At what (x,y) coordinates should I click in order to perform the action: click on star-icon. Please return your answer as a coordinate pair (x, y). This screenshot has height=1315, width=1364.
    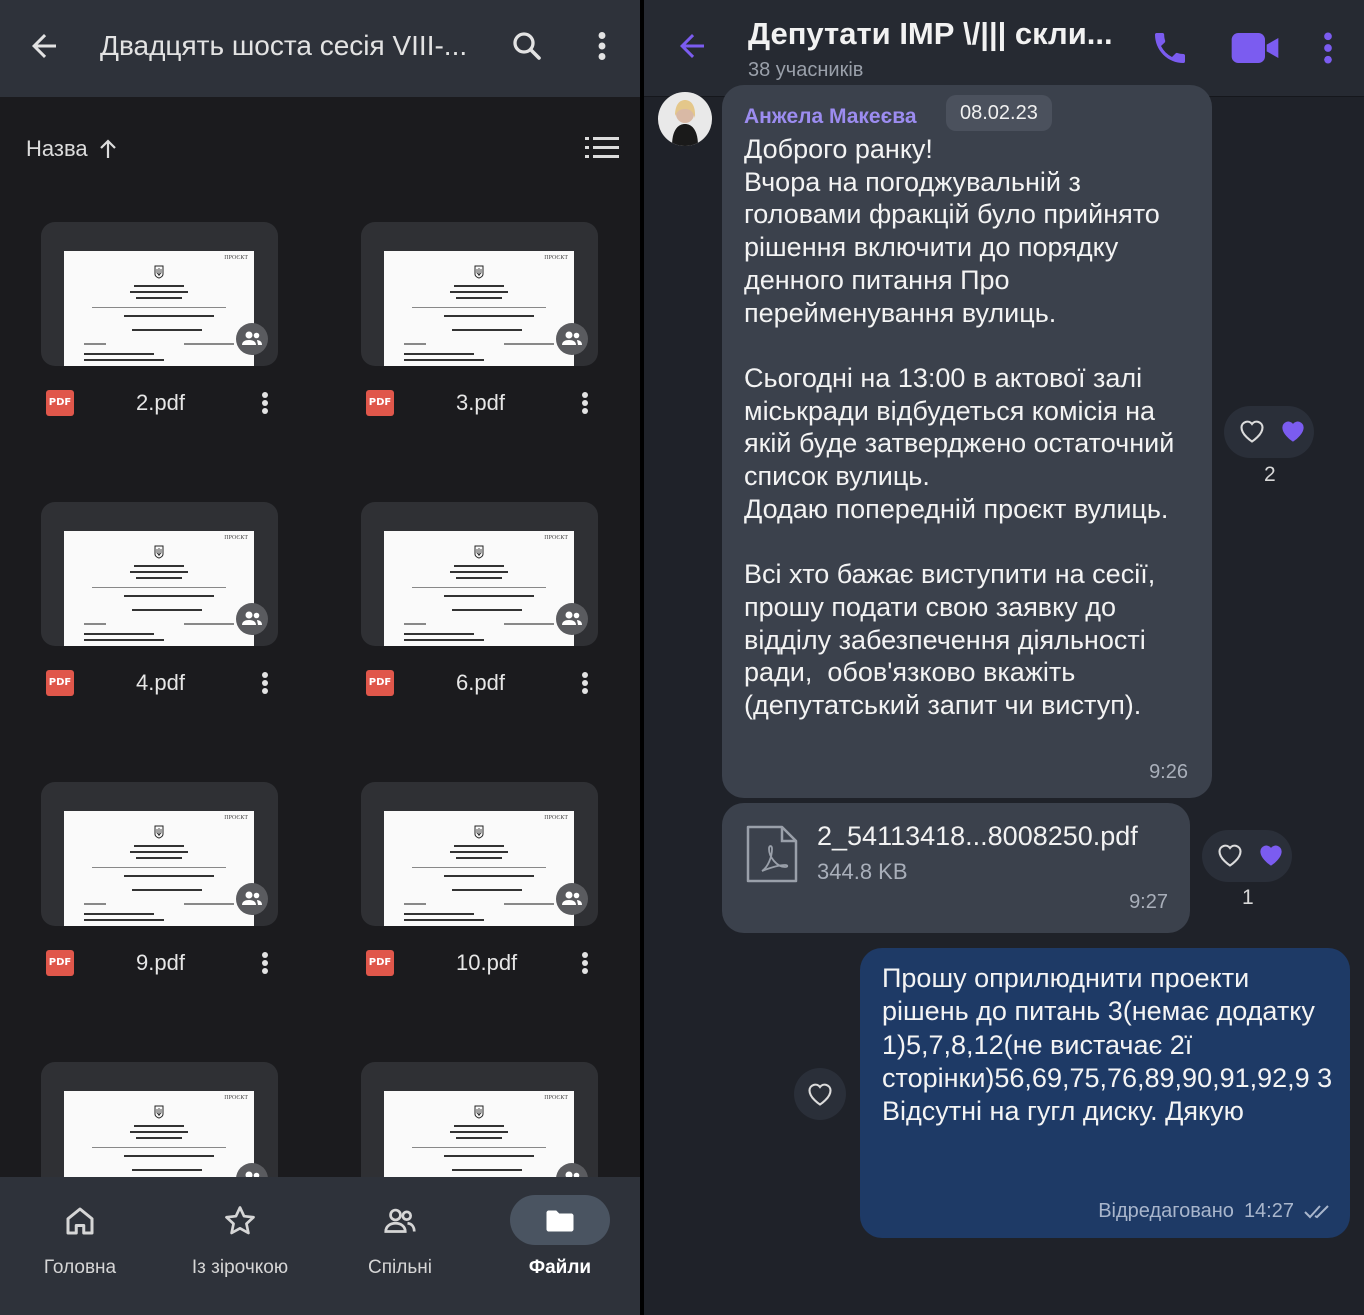
    Looking at the image, I should click on (240, 1220).